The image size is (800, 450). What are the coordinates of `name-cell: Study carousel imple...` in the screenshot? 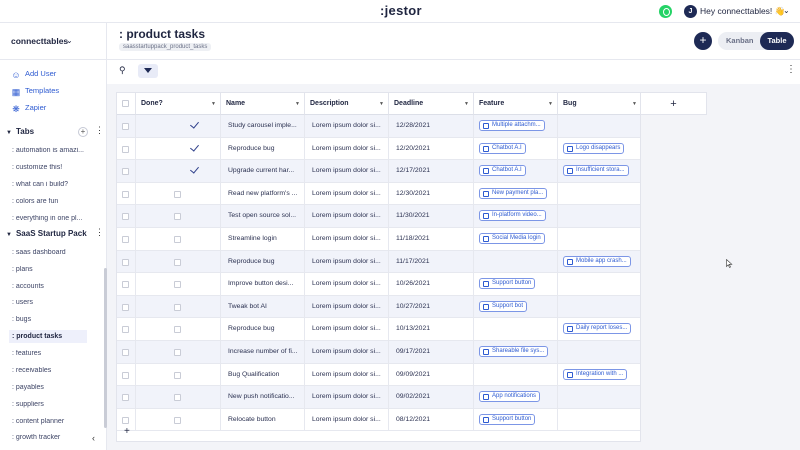 It's located at (263, 126).